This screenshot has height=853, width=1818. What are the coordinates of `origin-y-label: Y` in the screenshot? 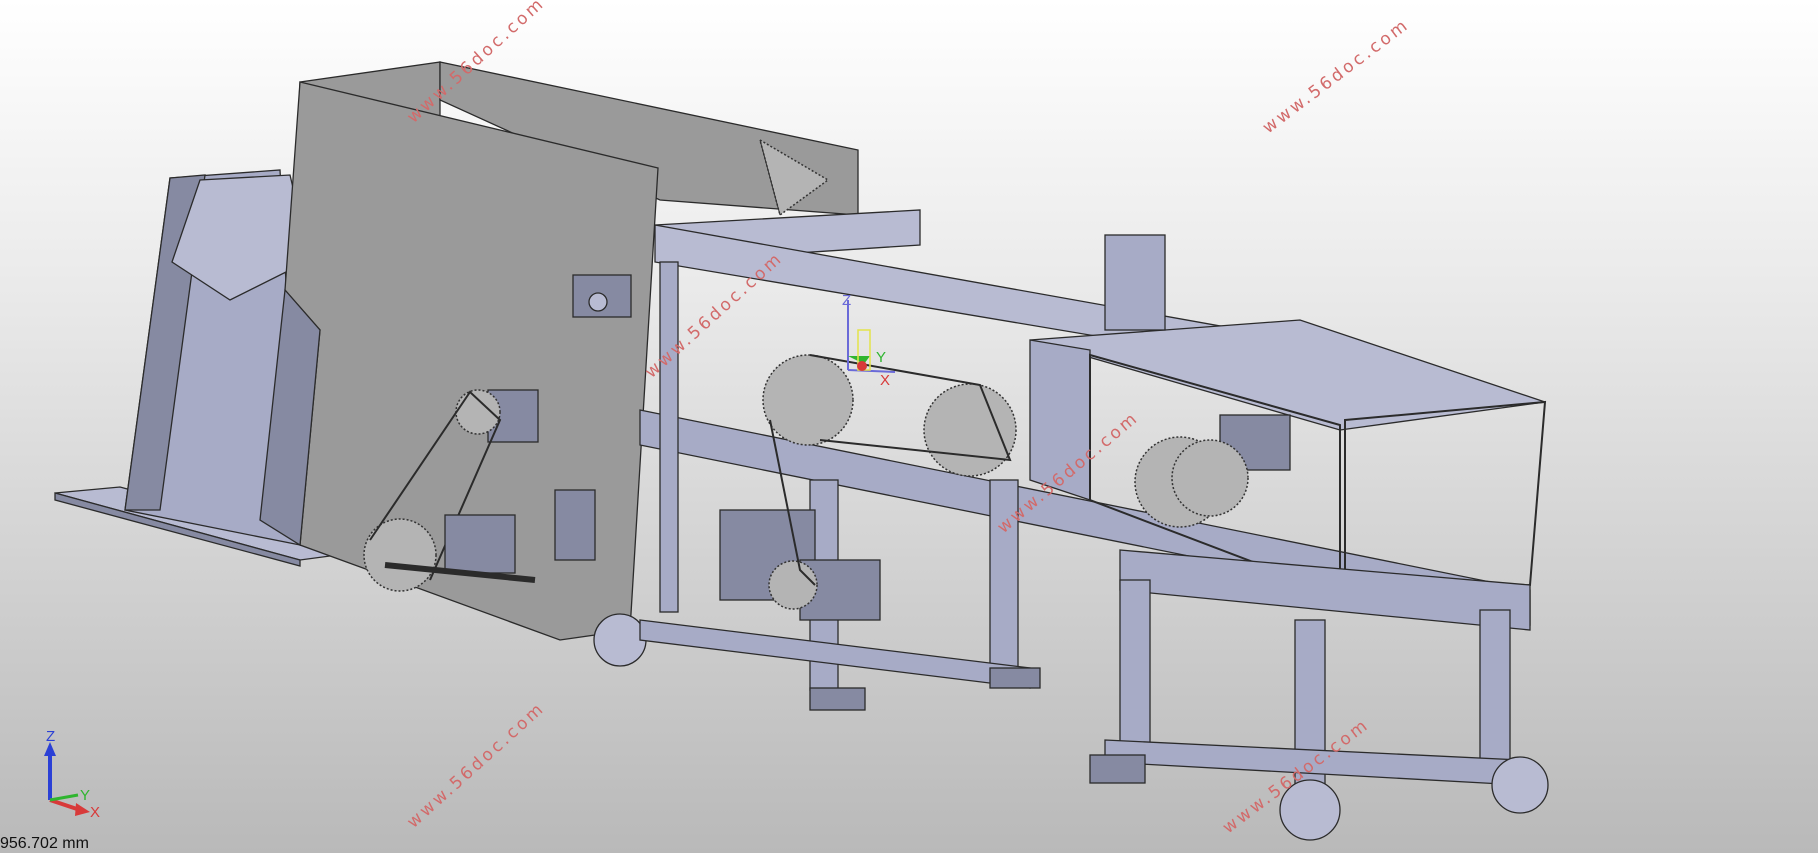 It's located at (881, 357).